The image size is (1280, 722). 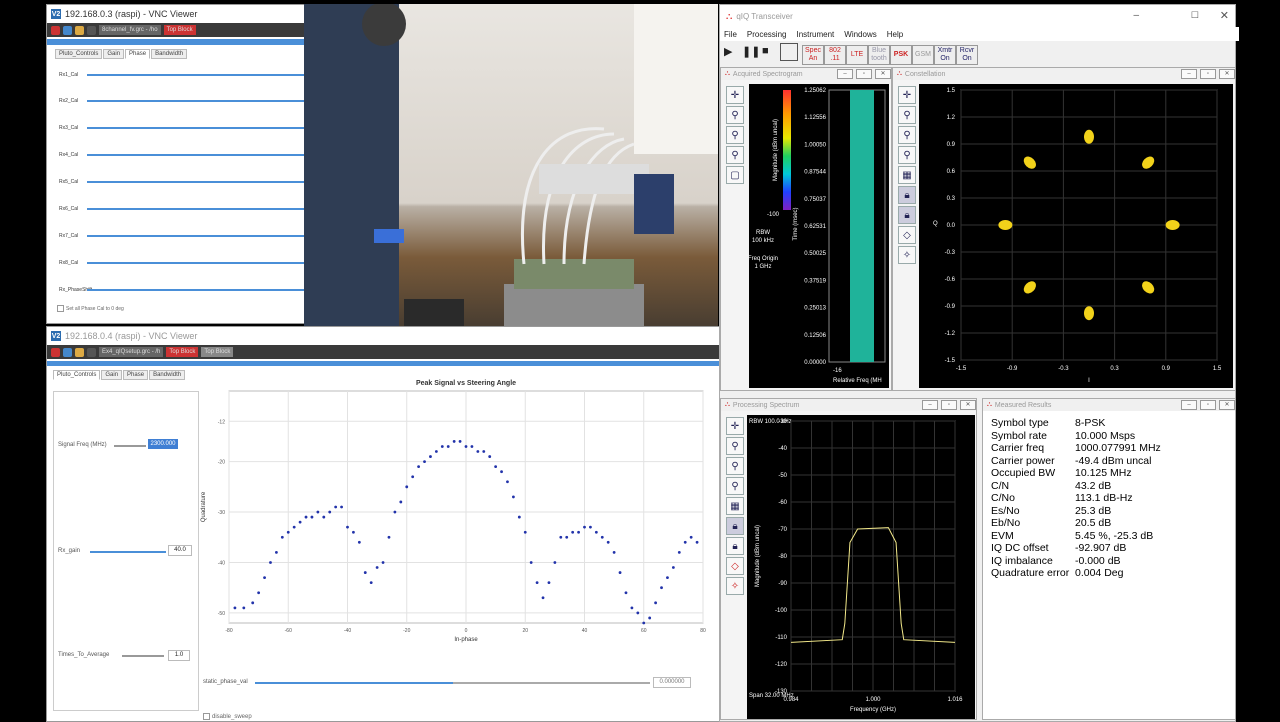 I want to click on win-min-button: –, so click(x=845, y=74).